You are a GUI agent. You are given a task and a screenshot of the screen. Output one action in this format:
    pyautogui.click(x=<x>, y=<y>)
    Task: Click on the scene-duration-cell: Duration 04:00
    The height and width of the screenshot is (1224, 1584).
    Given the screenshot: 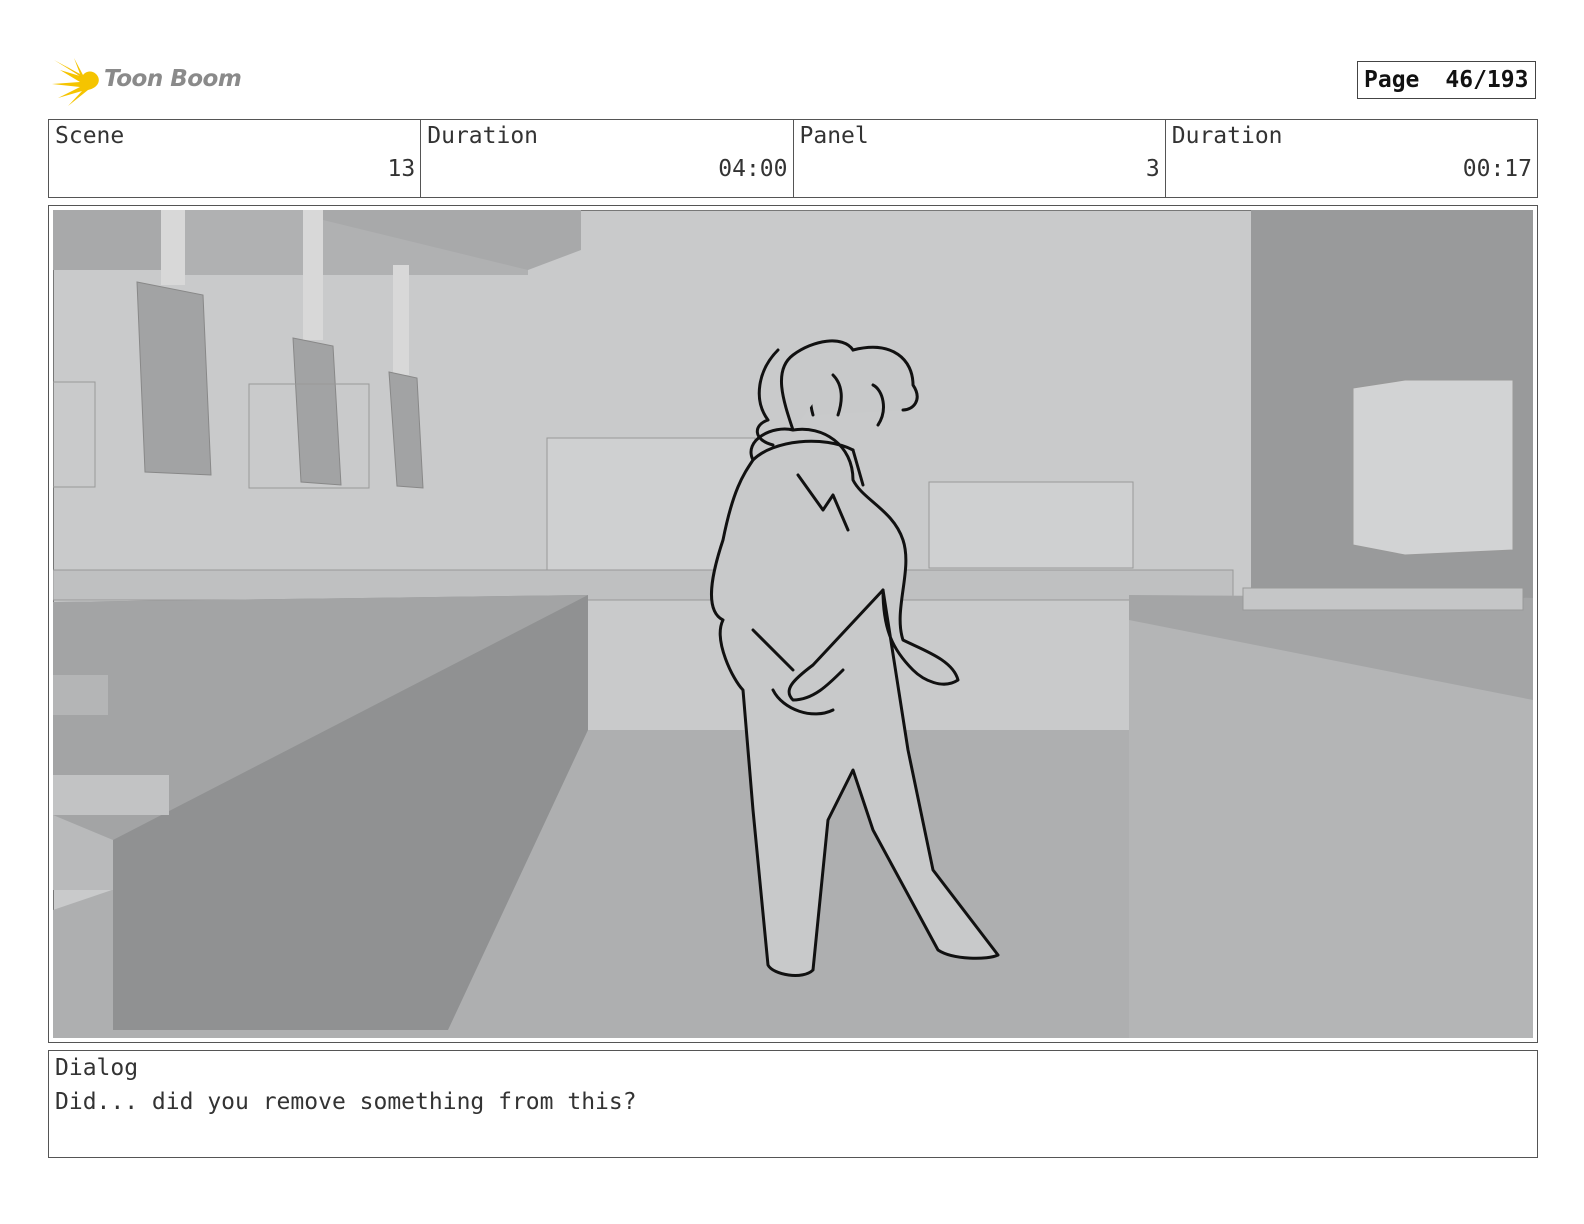 What is the action you would take?
    pyautogui.click(x=607, y=158)
    